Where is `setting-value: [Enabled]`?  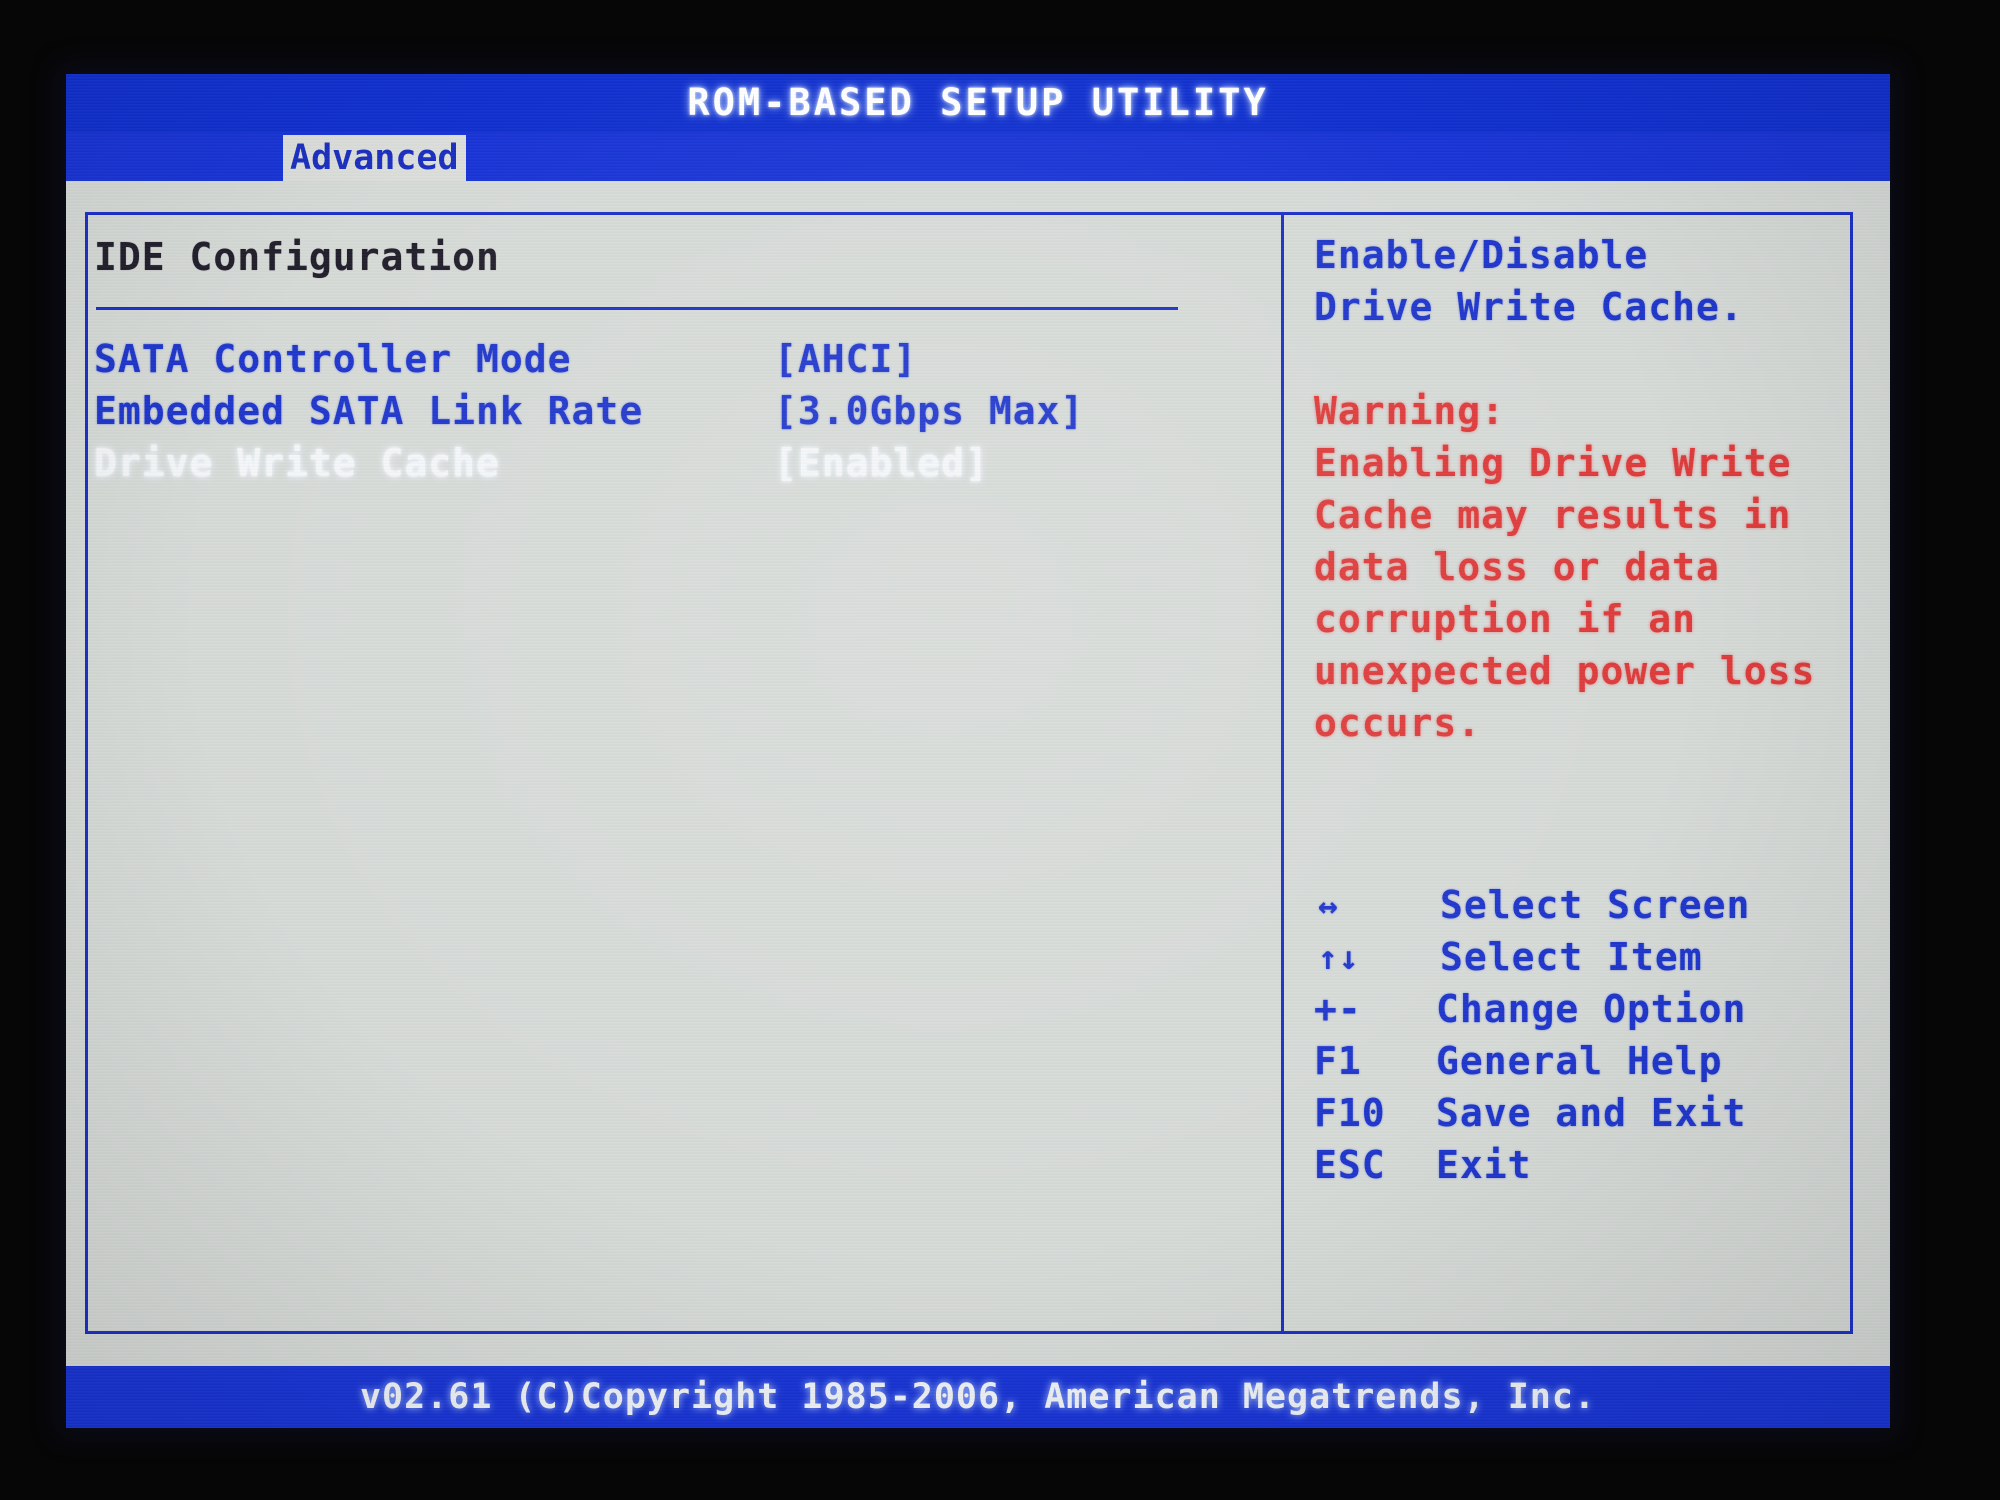 setting-value: [Enabled] is located at coordinates (881, 463).